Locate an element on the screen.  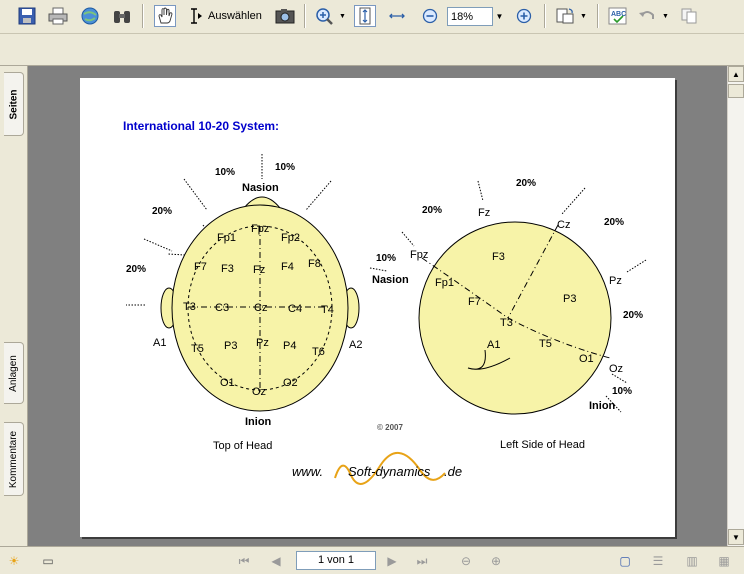
undo-dropdown-icon: ▼ is located at coordinates (665, 16).